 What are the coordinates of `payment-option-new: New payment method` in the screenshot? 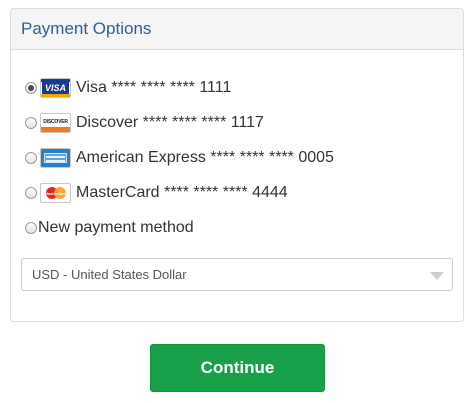 It's located at (109, 228).